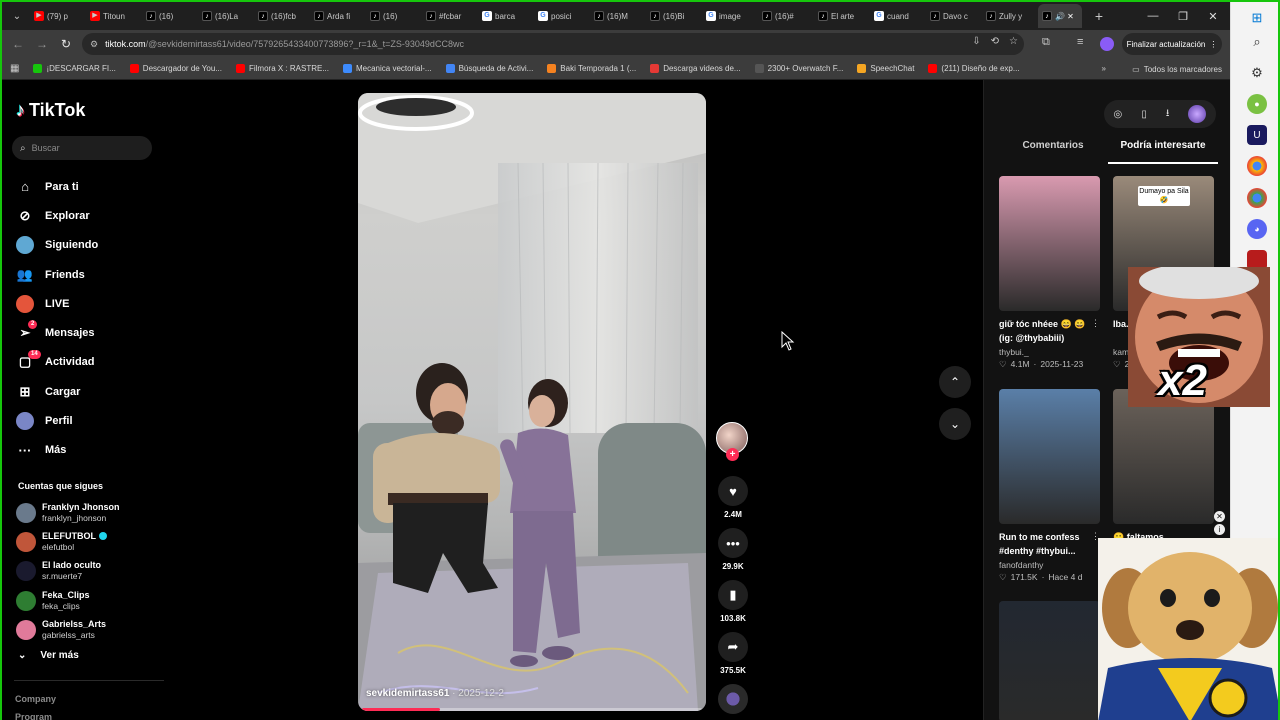 The height and width of the screenshot is (720, 1280). What do you see at coordinates (1080, 42) in the screenshot?
I see `media-control-icon: ≡` at bounding box center [1080, 42].